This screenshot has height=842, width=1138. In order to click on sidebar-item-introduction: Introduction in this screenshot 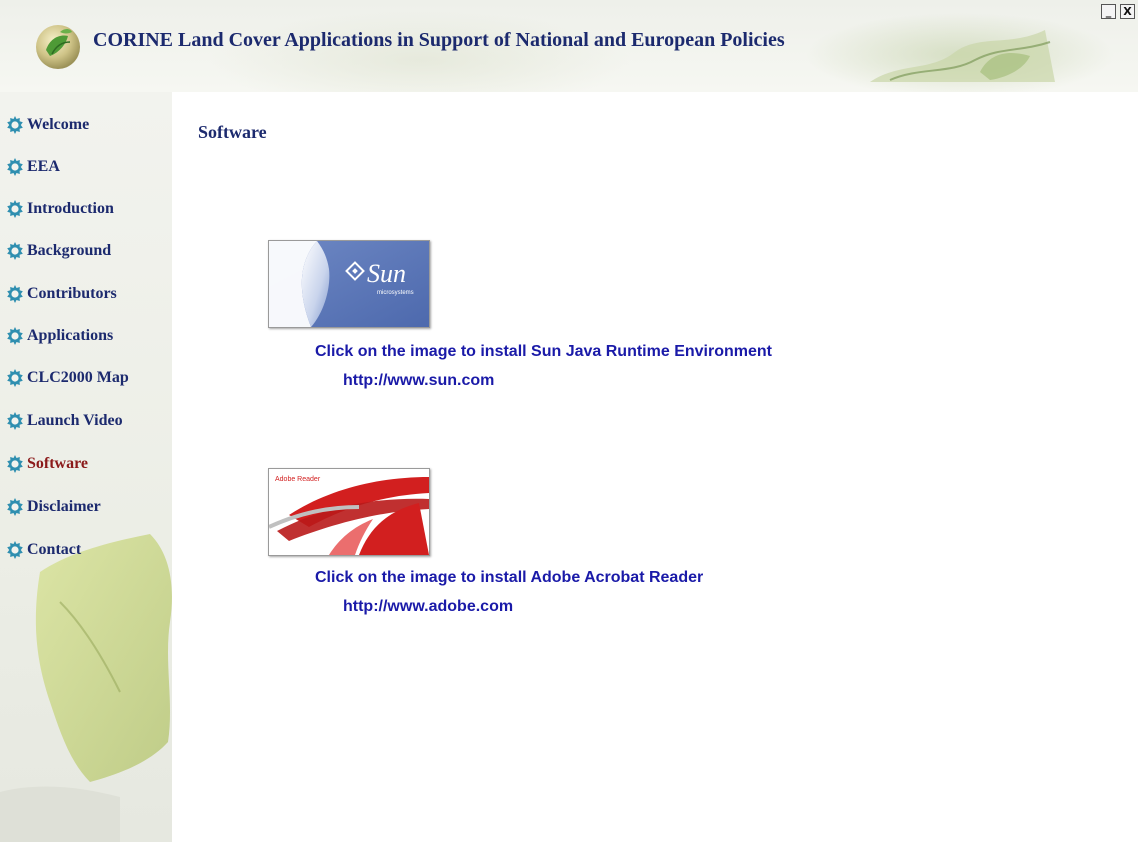, I will do `click(59, 209)`.